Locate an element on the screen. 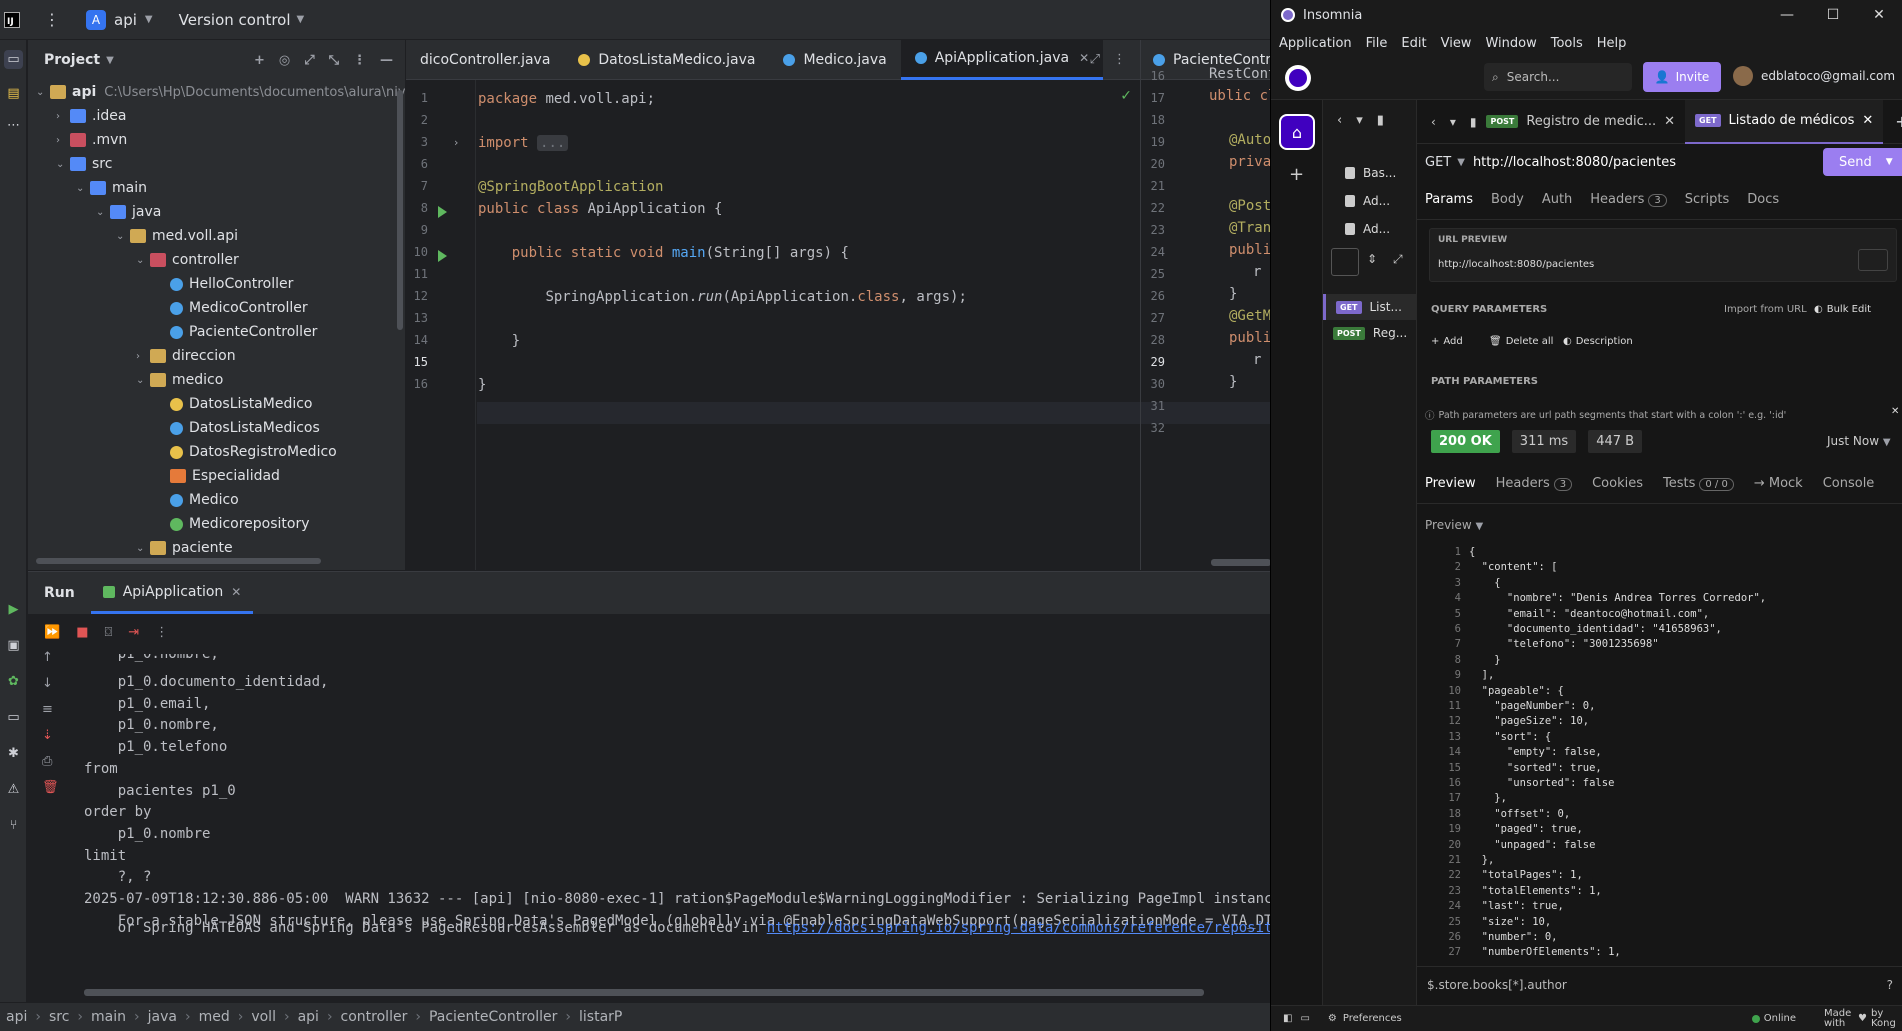 The image size is (1902, 1031). request-tab: POST Registro de medic... ✕ is located at coordinates (1580, 122).